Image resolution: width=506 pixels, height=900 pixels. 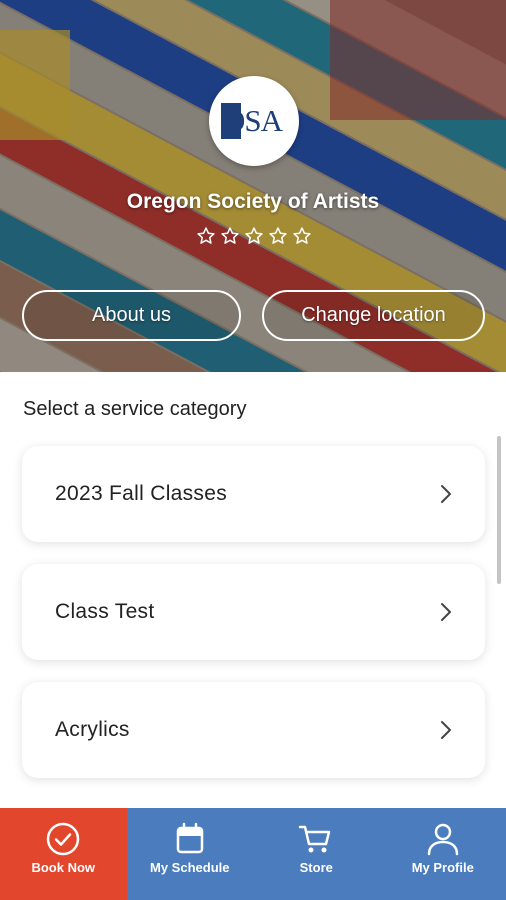 What do you see at coordinates (189, 838) in the screenshot?
I see `calendar-icon` at bounding box center [189, 838].